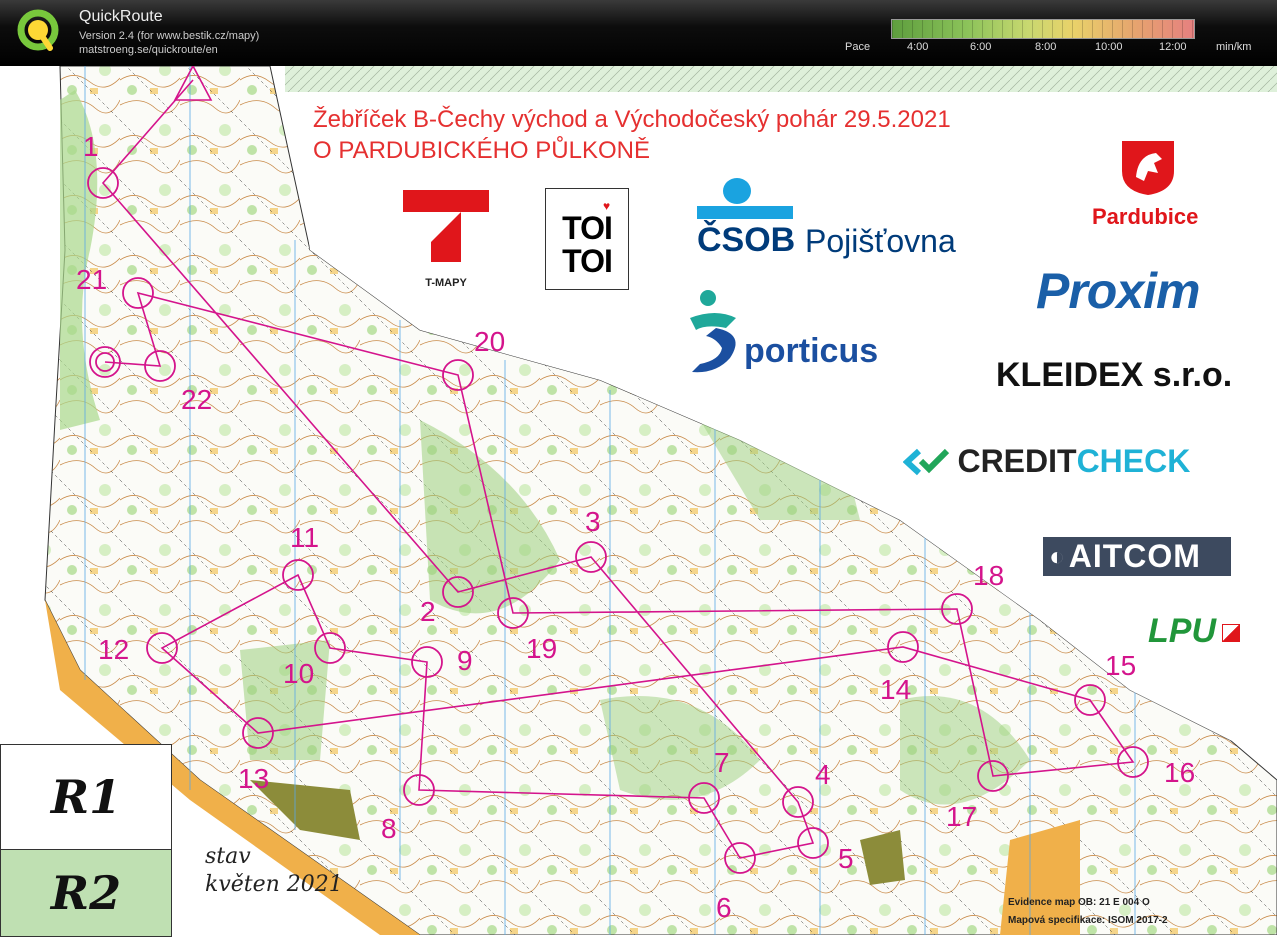 The height and width of the screenshot is (937, 1277). Describe the element at coordinates (1109, 47) in the screenshot. I see `pace-tick: 10:00` at that location.